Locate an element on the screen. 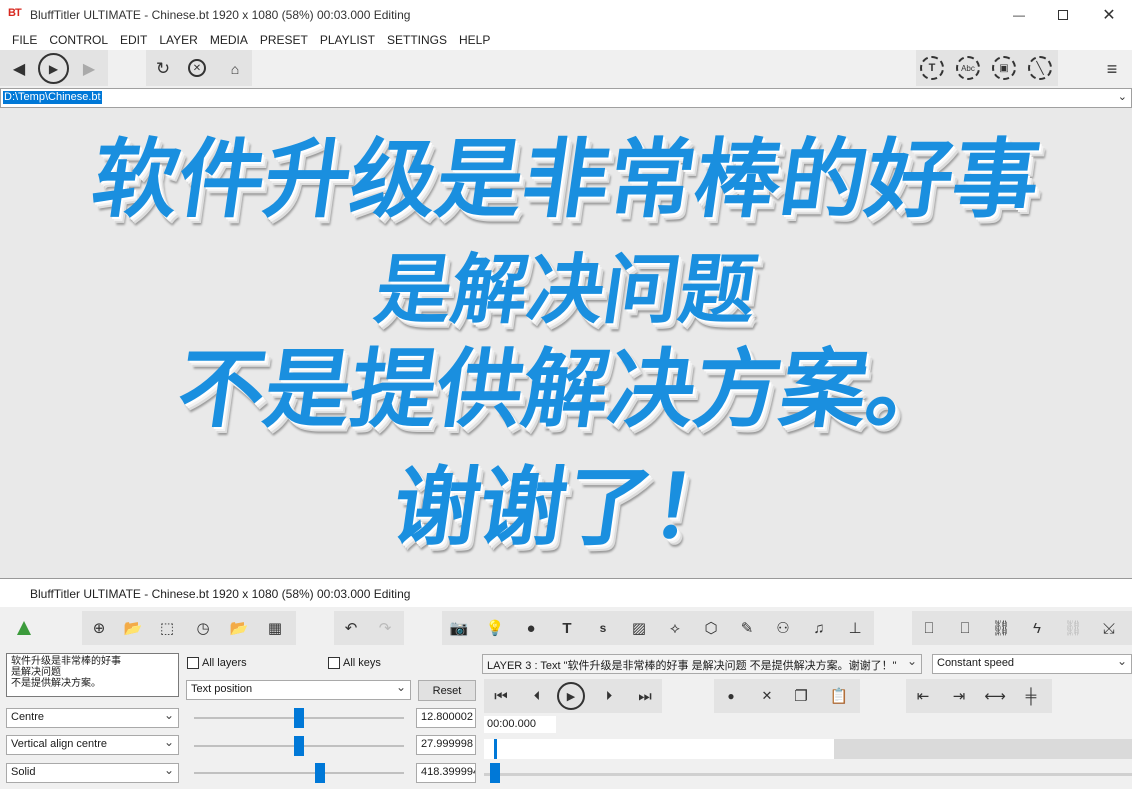  address-bar: D:\Temp\Chinese.bt ⌄ is located at coordinates (566, 98).